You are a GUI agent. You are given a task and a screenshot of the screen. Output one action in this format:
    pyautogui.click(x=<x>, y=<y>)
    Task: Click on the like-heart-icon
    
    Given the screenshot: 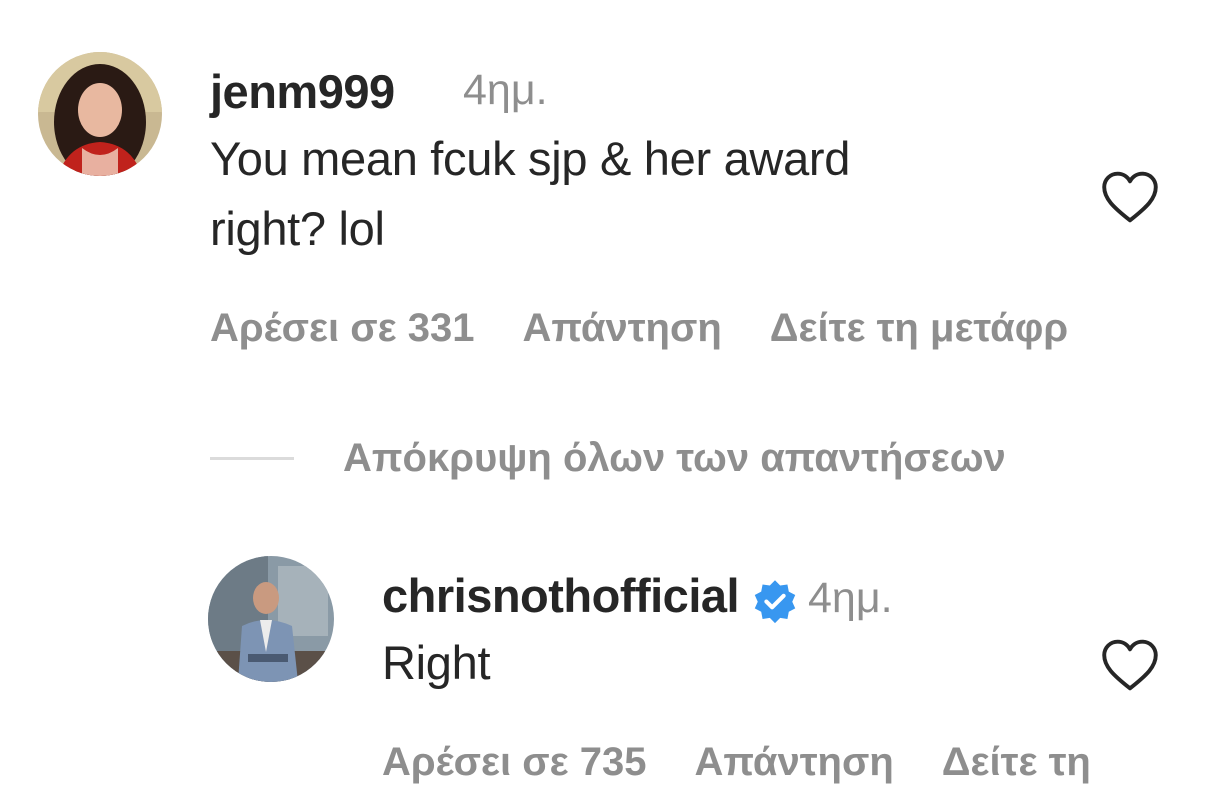 What is the action you would take?
    pyautogui.click(x=1130, y=197)
    